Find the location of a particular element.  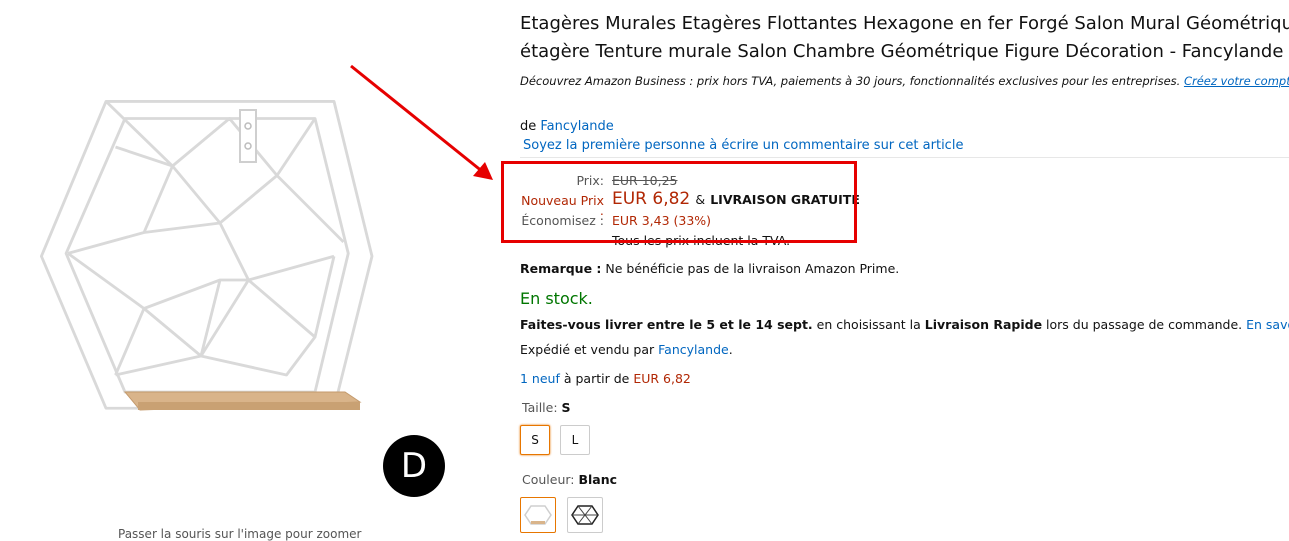

black-hexagon-swatch-icon is located at coordinates (585, 515).